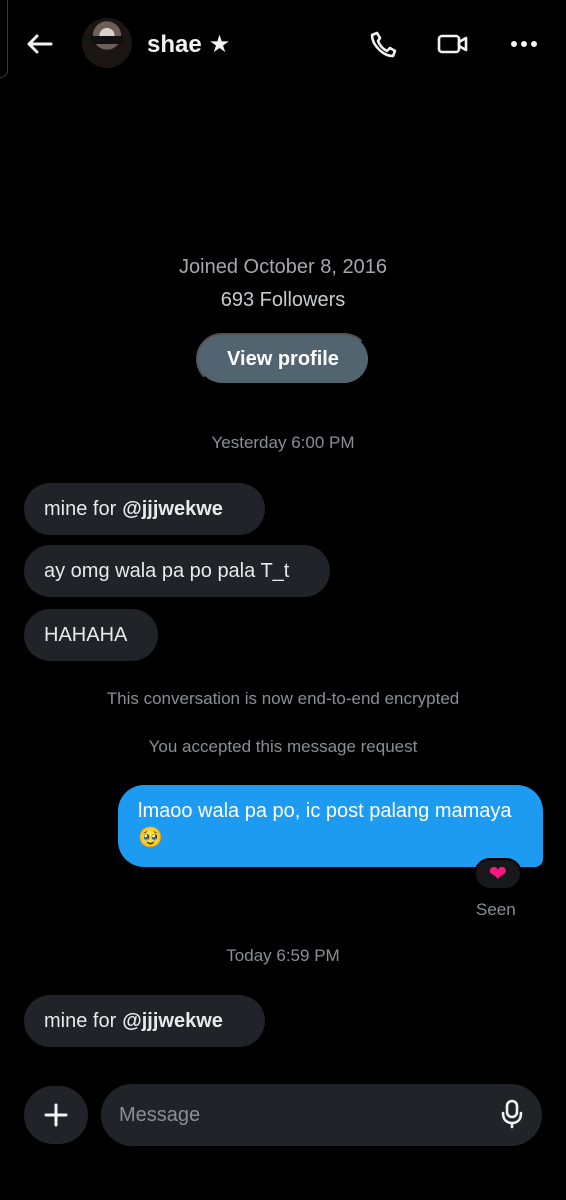 The height and width of the screenshot is (1200, 566). What do you see at coordinates (107, 40) in the screenshot?
I see `avatar-sunglasses` at bounding box center [107, 40].